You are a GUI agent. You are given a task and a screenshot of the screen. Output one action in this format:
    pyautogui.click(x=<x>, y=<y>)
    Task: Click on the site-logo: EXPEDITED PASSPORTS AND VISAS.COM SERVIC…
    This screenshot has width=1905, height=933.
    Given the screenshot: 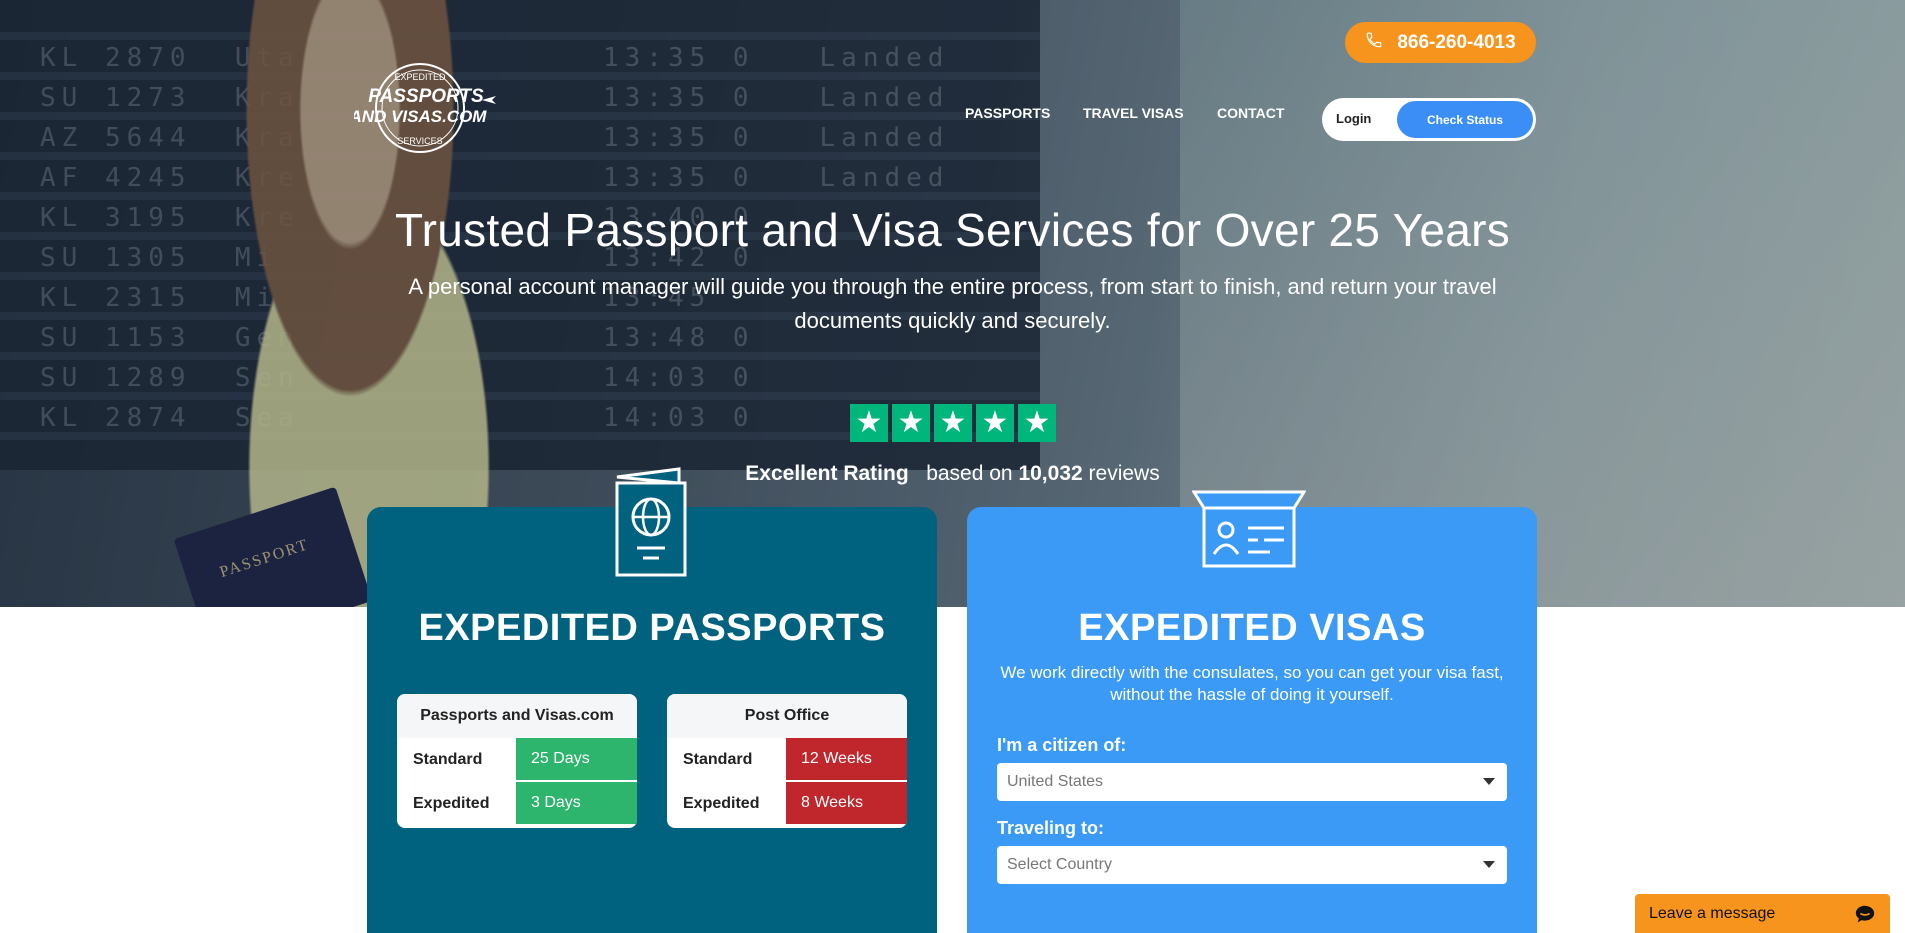 What is the action you would take?
    pyautogui.click(x=425, y=110)
    